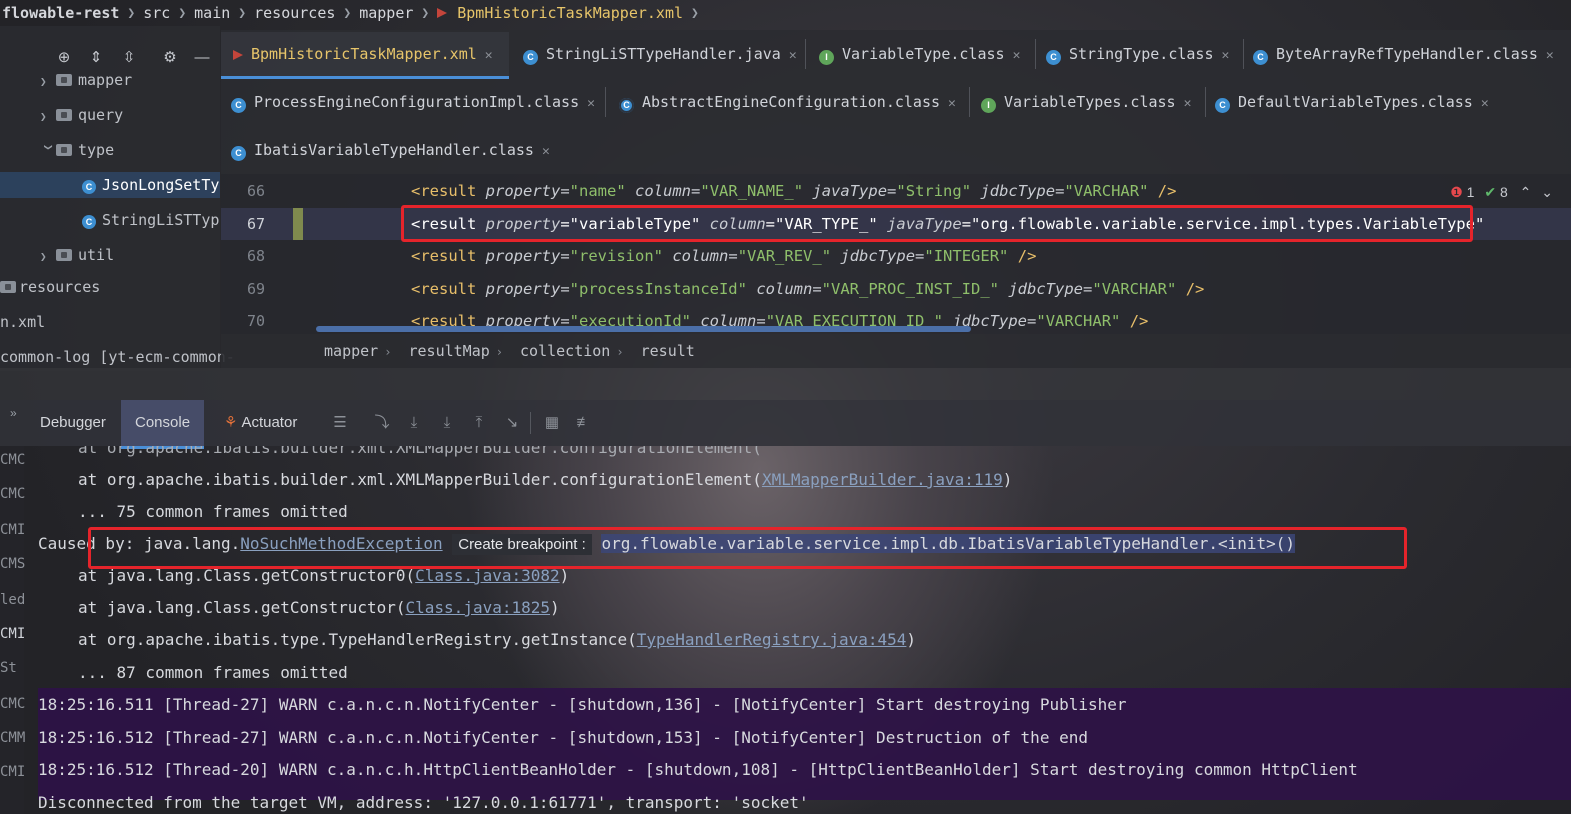 The width and height of the screenshot is (1571, 814). What do you see at coordinates (163, 424) in the screenshot?
I see `tab-console: Console` at bounding box center [163, 424].